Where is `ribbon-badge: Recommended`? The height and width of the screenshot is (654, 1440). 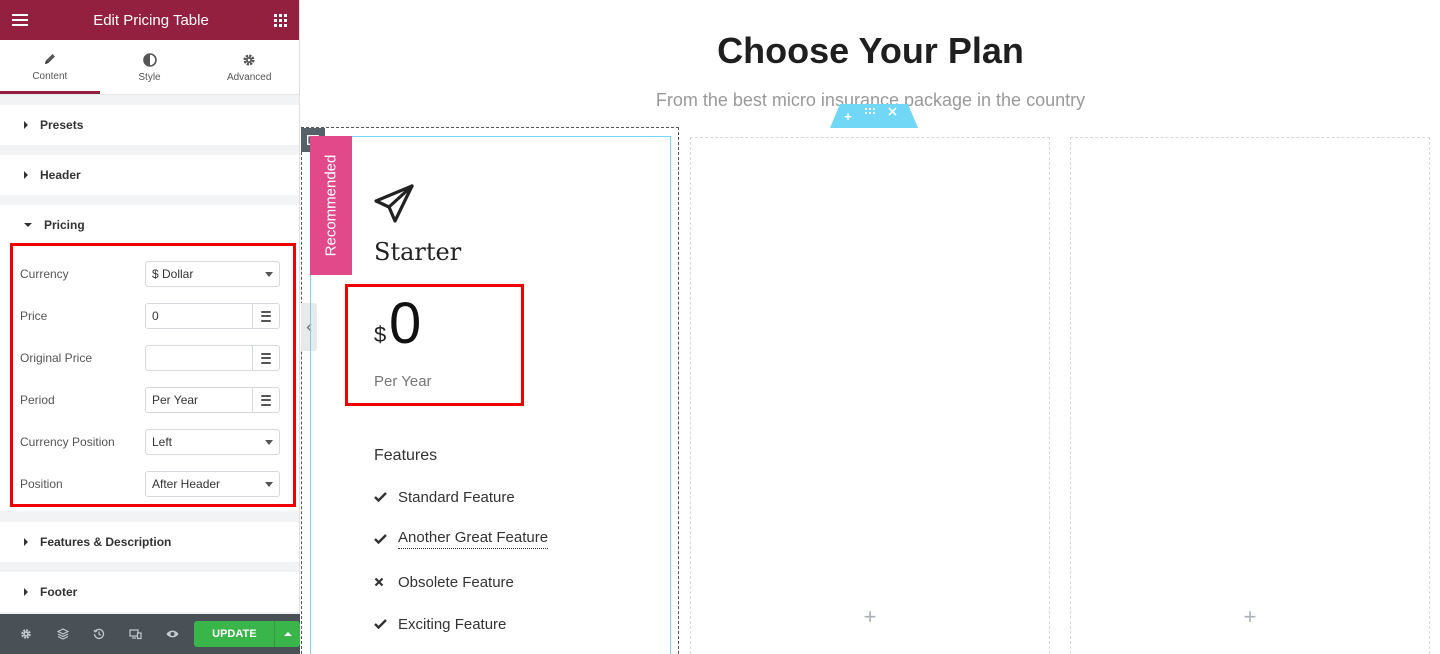
ribbon-badge: Recommended is located at coordinates (331, 205).